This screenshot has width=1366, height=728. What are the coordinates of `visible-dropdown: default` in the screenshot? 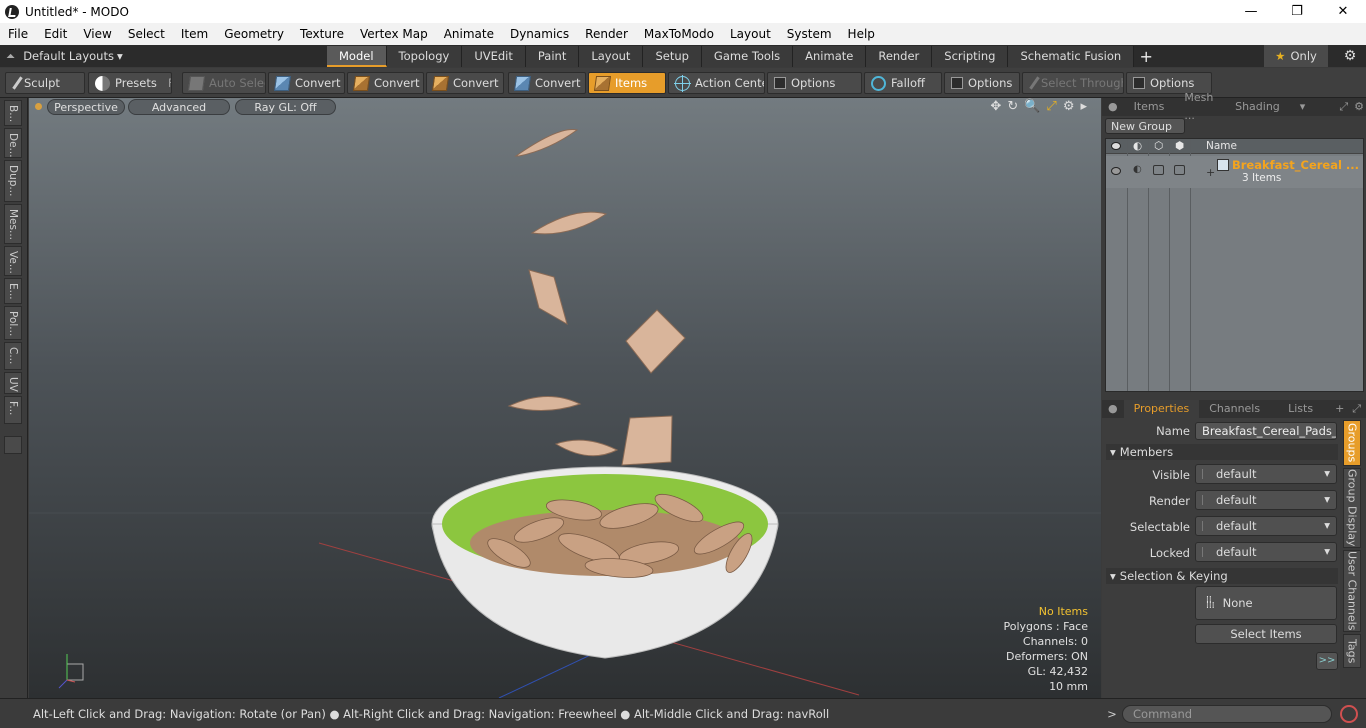 It's located at (1266, 474).